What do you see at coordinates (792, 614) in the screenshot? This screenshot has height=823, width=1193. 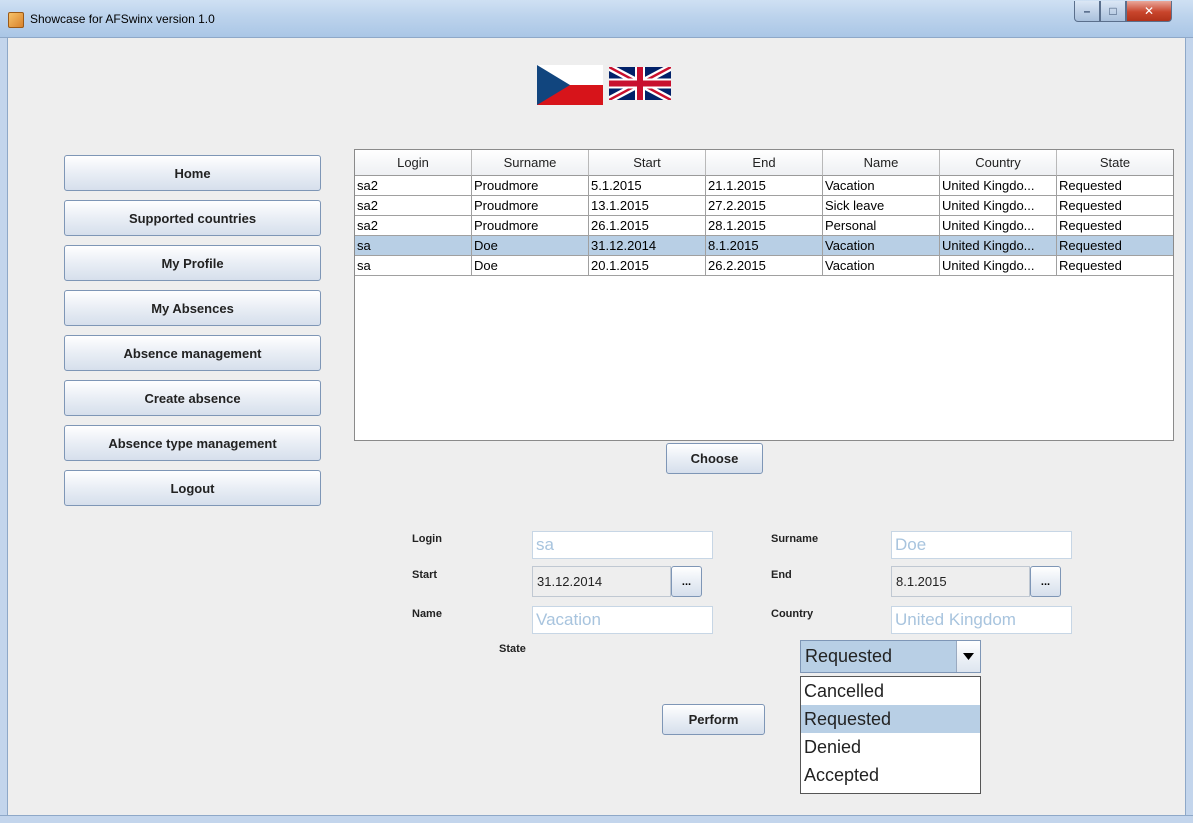 I see `country-label: Country` at bounding box center [792, 614].